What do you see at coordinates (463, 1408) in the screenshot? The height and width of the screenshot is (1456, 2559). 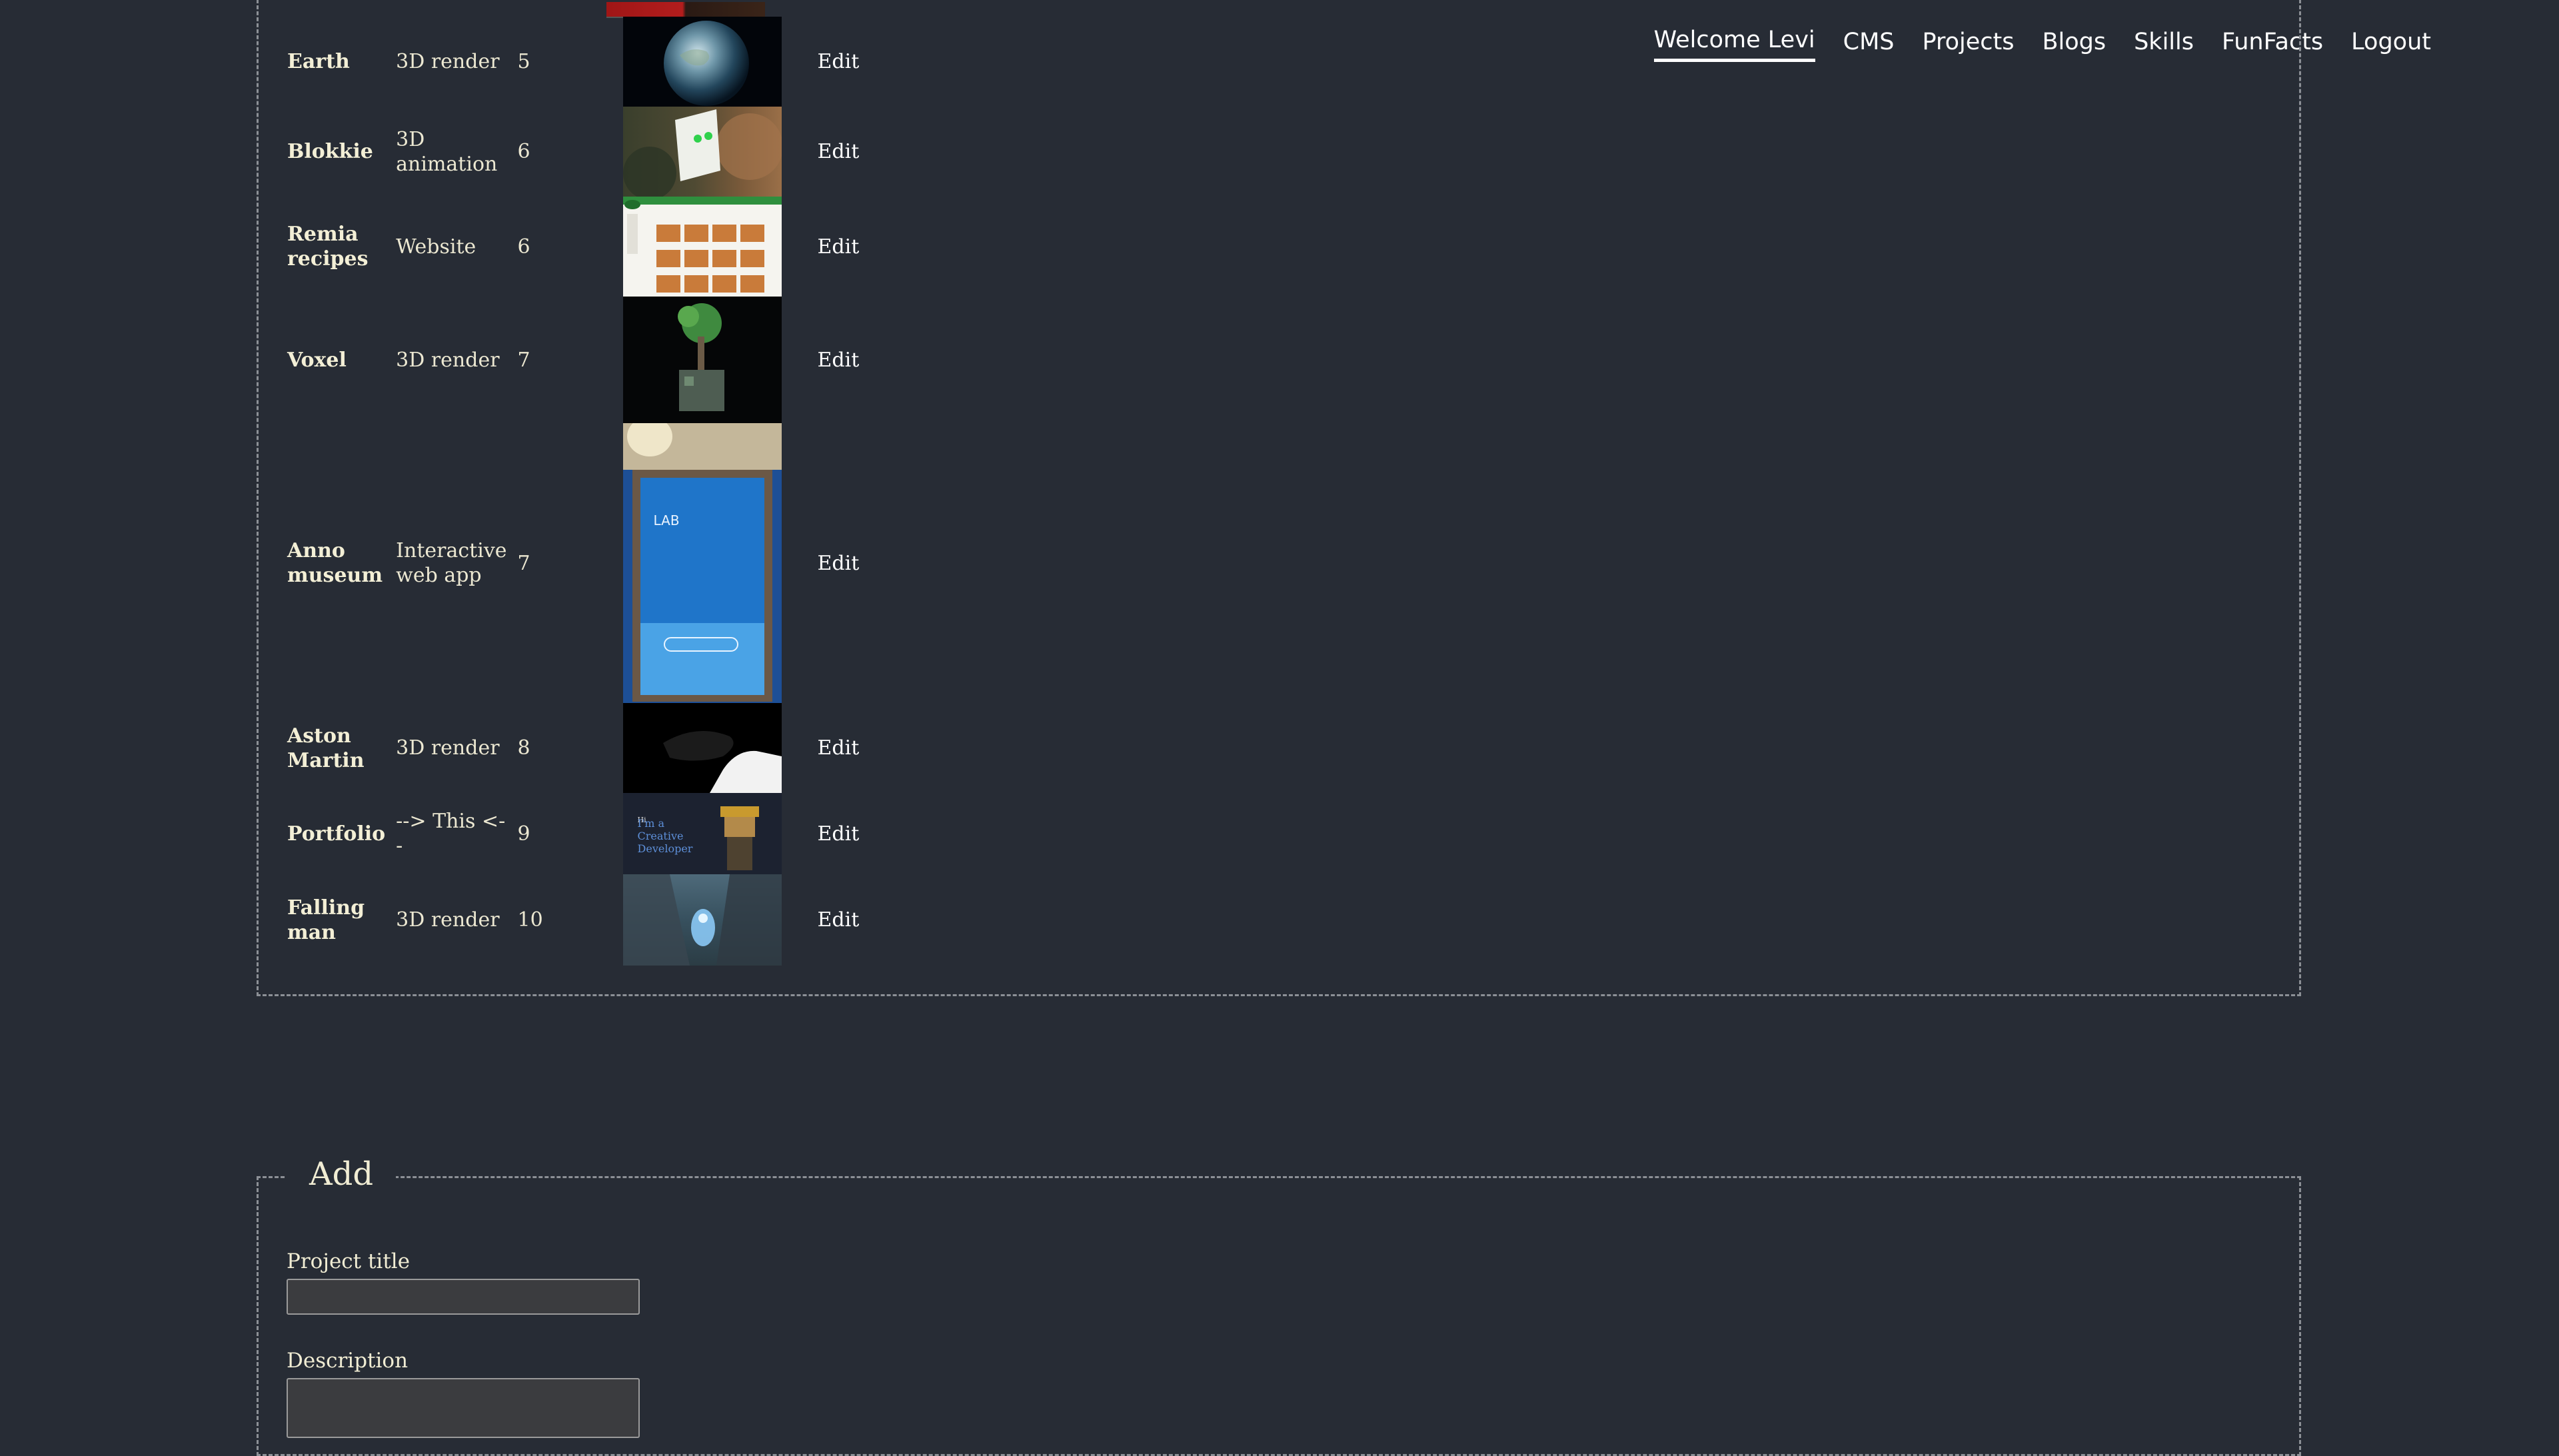 I see `description-input` at bounding box center [463, 1408].